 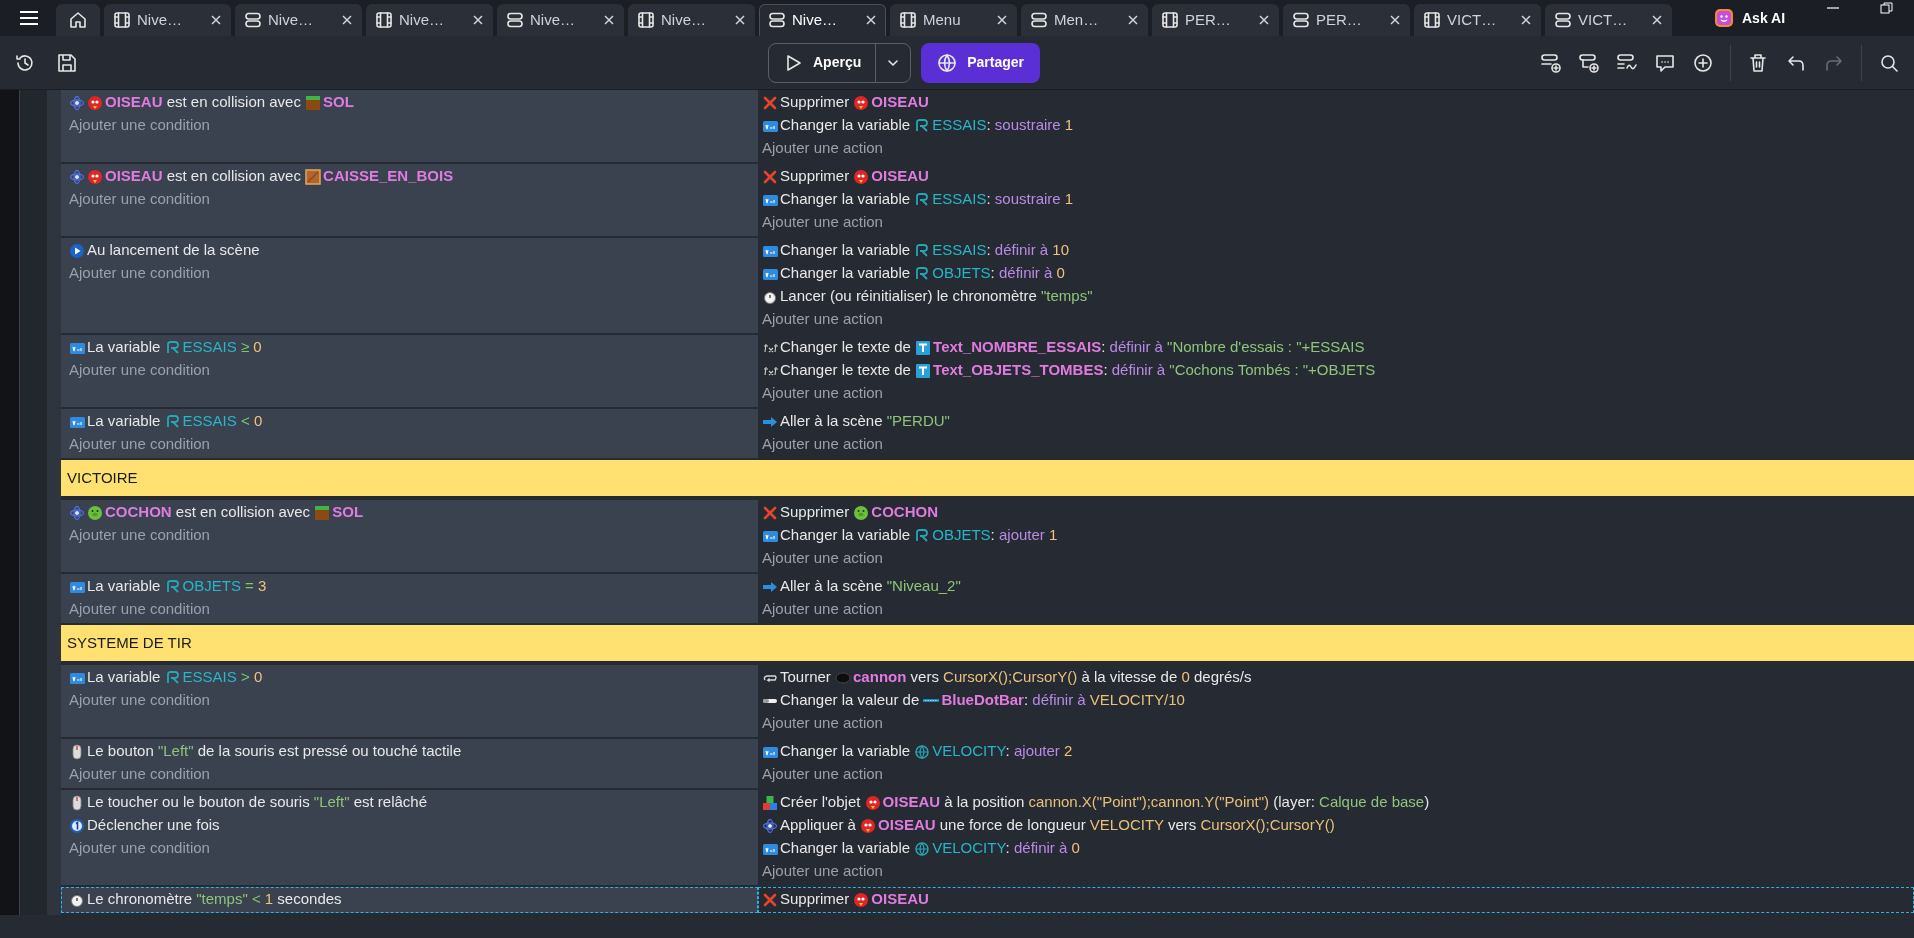 What do you see at coordinates (313, 102) in the screenshot?
I see `ground-icon` at bounding box center [313, 102].